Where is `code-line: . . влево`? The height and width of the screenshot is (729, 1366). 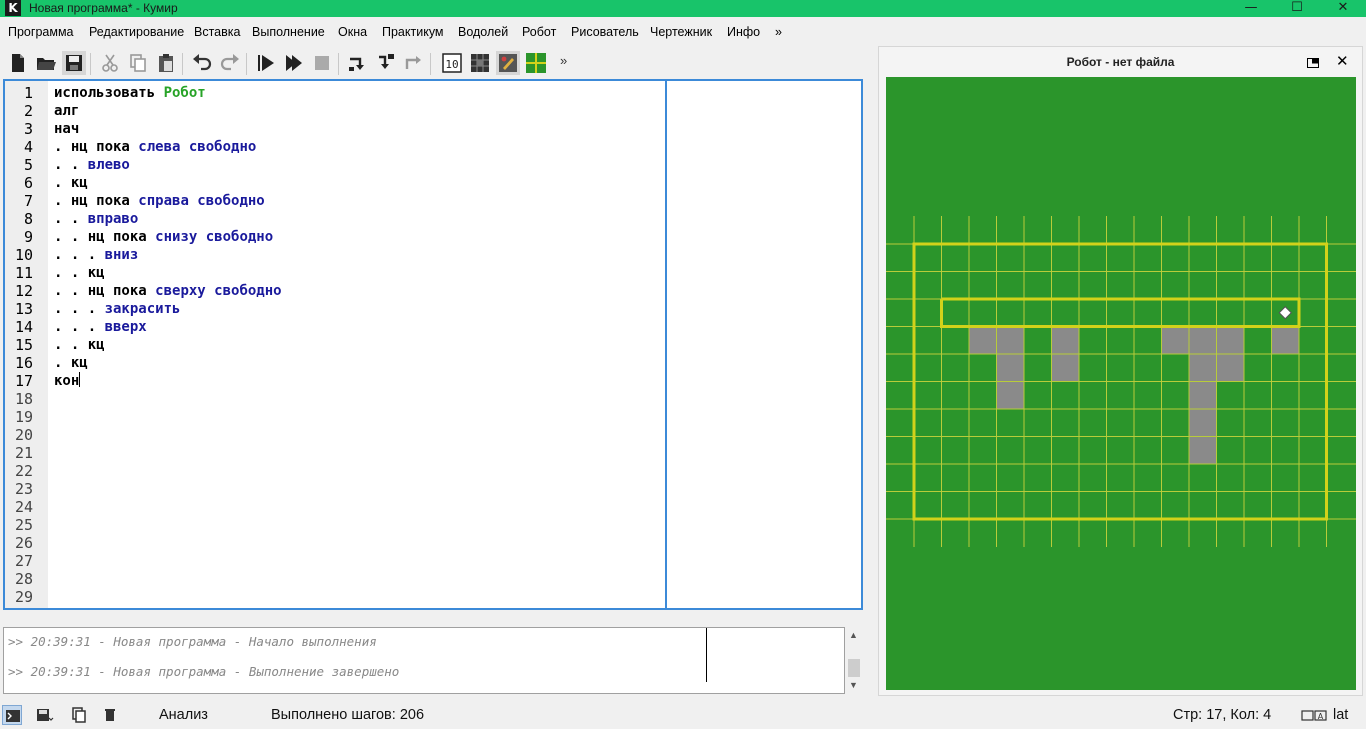 code-line: . . влево is located at coordinates (92, 165).